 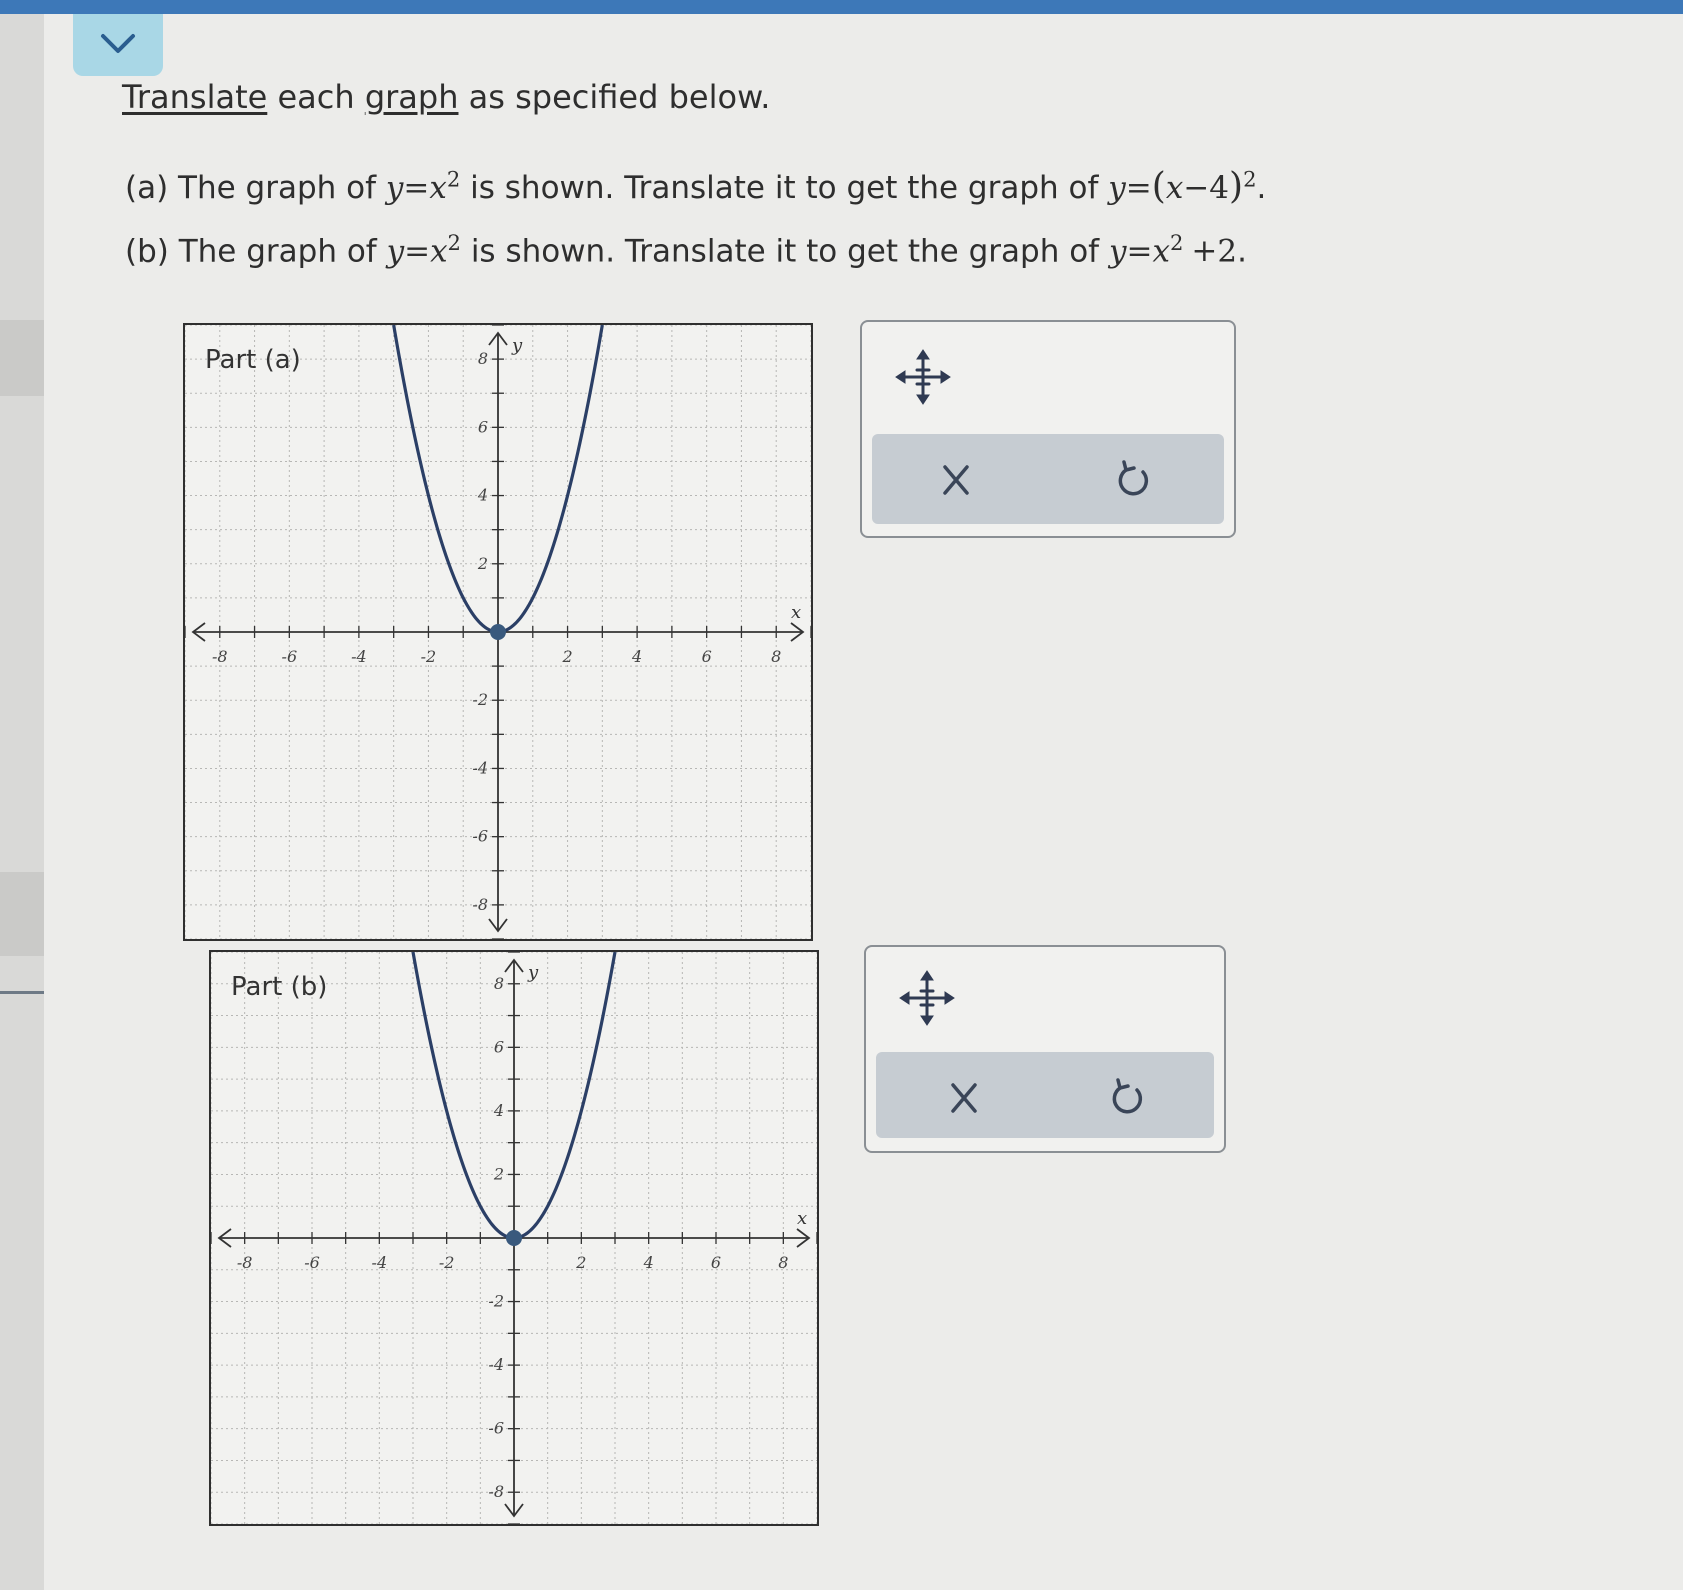 I want to click on part-a-prefix: (a) The graph of, so click(x=255, y=188).